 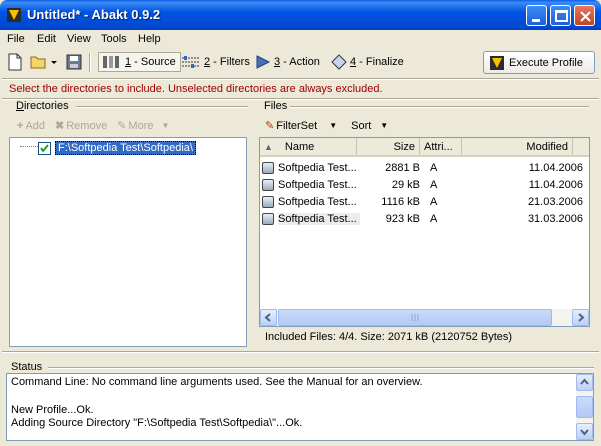 What do you see at coordinates (42, 106) in the screenshot?
I see `directories-label: Directories` at bounding box center [42, 106].